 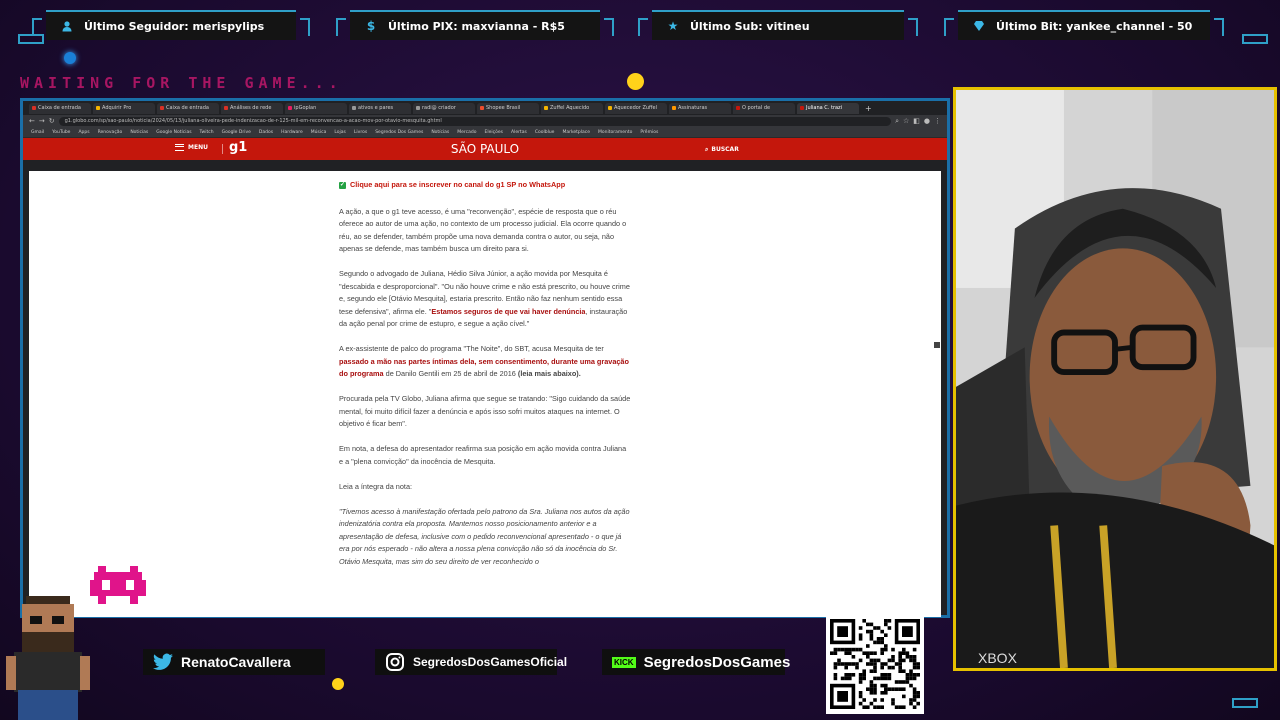 I want to click on reload-icon: ↻, so click(x=52, y=121).